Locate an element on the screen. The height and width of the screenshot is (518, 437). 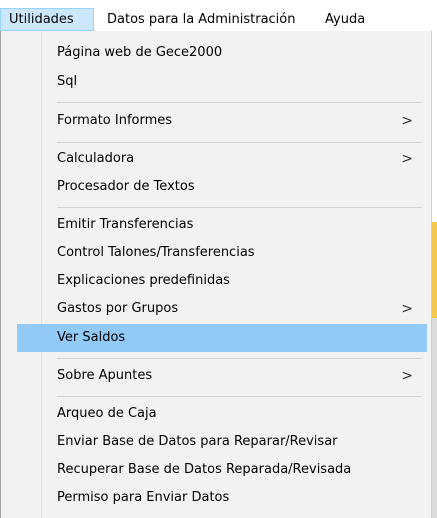
menu-item-formato-informes: Formato Informes > is located at coordinates (222, 121).